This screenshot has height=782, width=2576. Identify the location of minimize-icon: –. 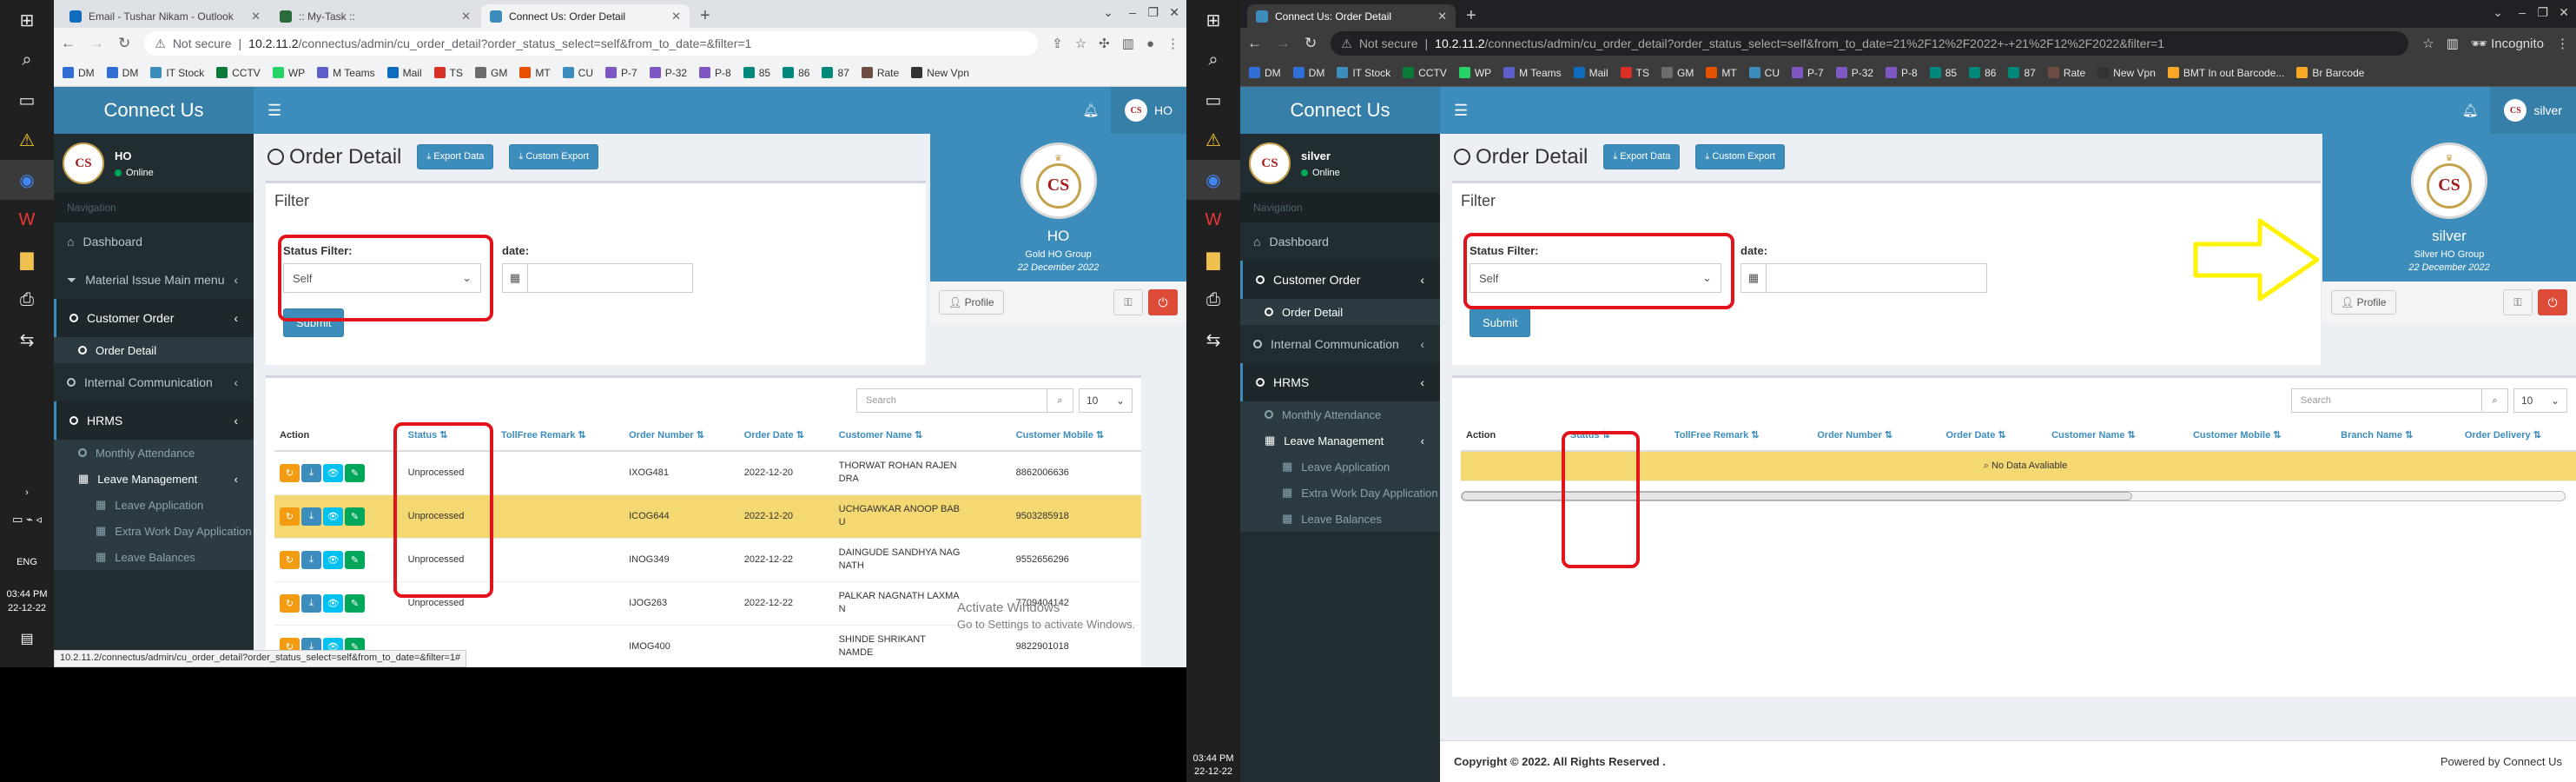
(2523, 12).